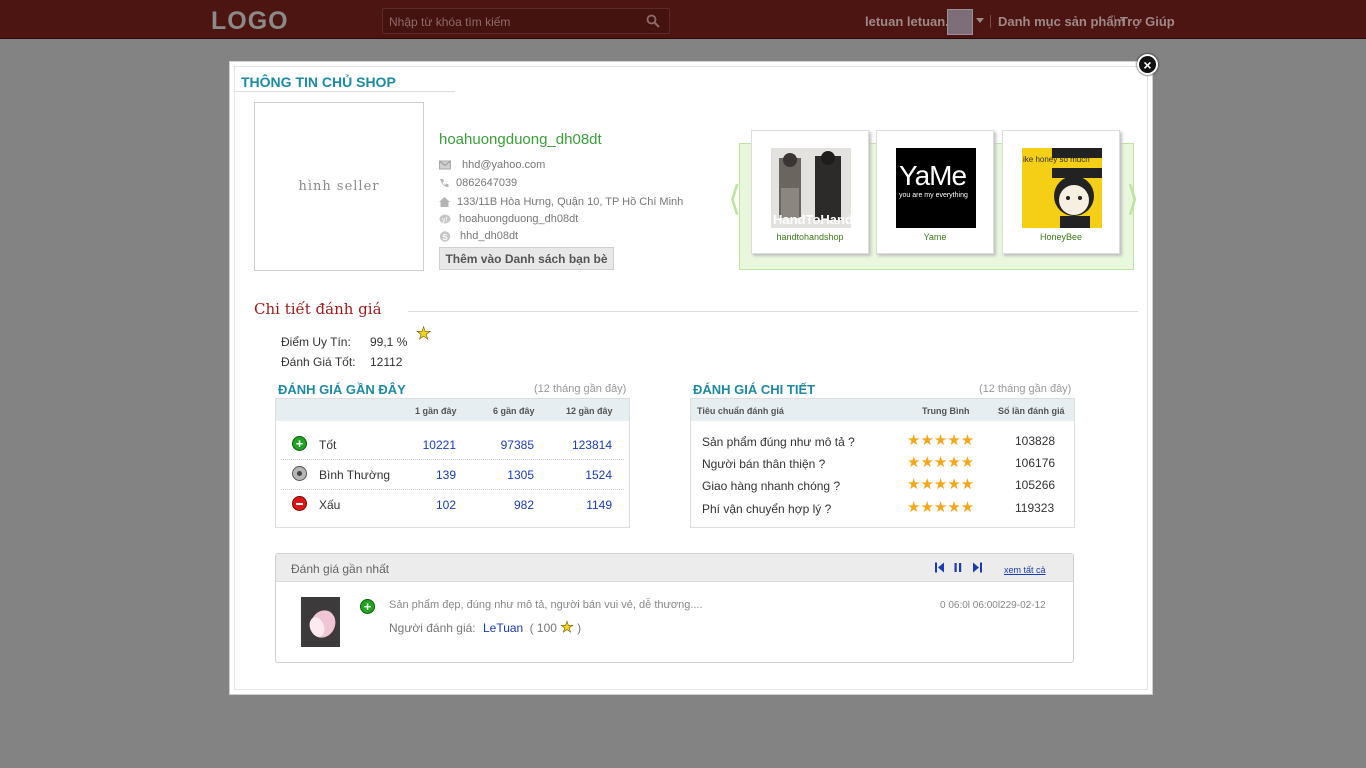  Describe the element at coordinates (935, 237) in the screenshot. I see `brand-name: Yame` at that location.